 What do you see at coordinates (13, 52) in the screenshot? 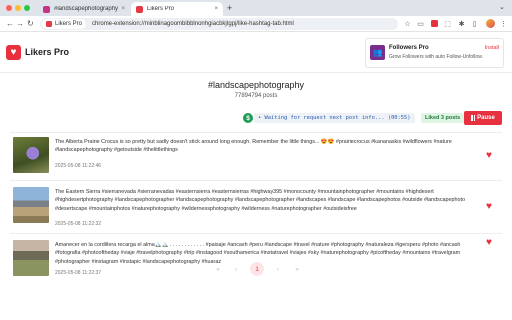
I see `heart-logo-icon: ♥` at bounding box center [13, 52].